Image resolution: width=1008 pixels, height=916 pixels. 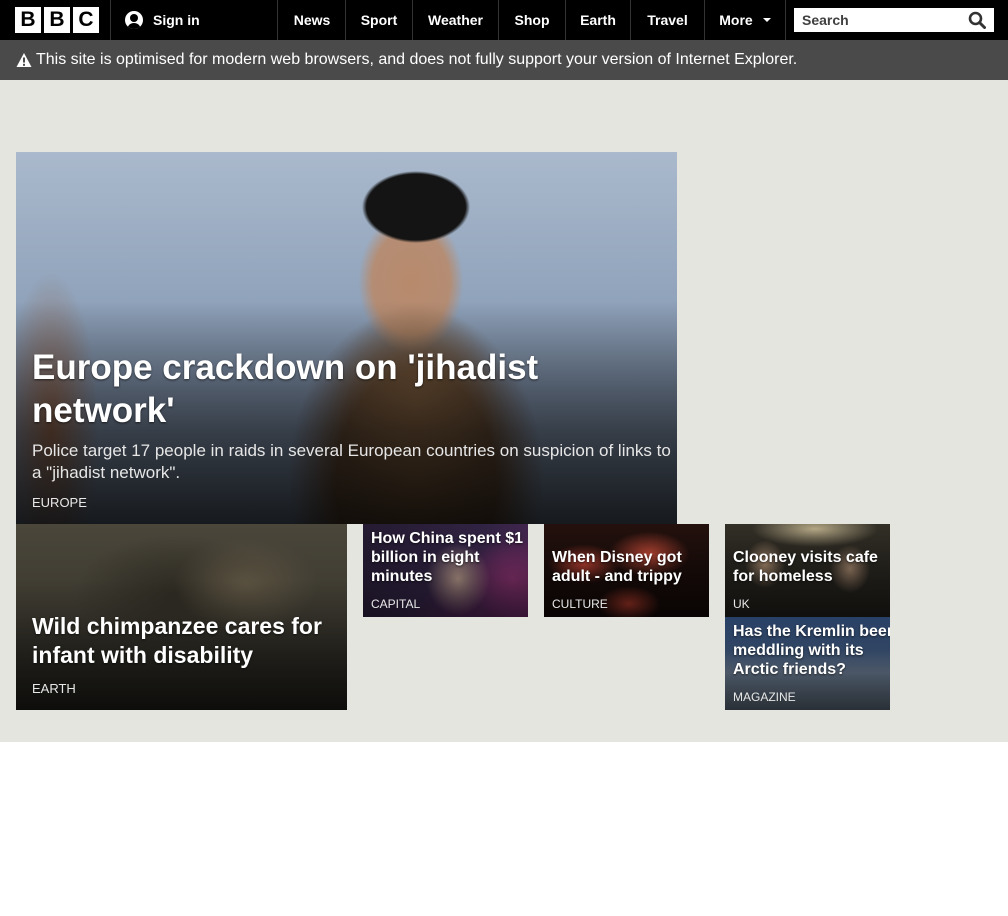 I want to click on hero-section-label: EUROPE, so click(x=59, y=502).